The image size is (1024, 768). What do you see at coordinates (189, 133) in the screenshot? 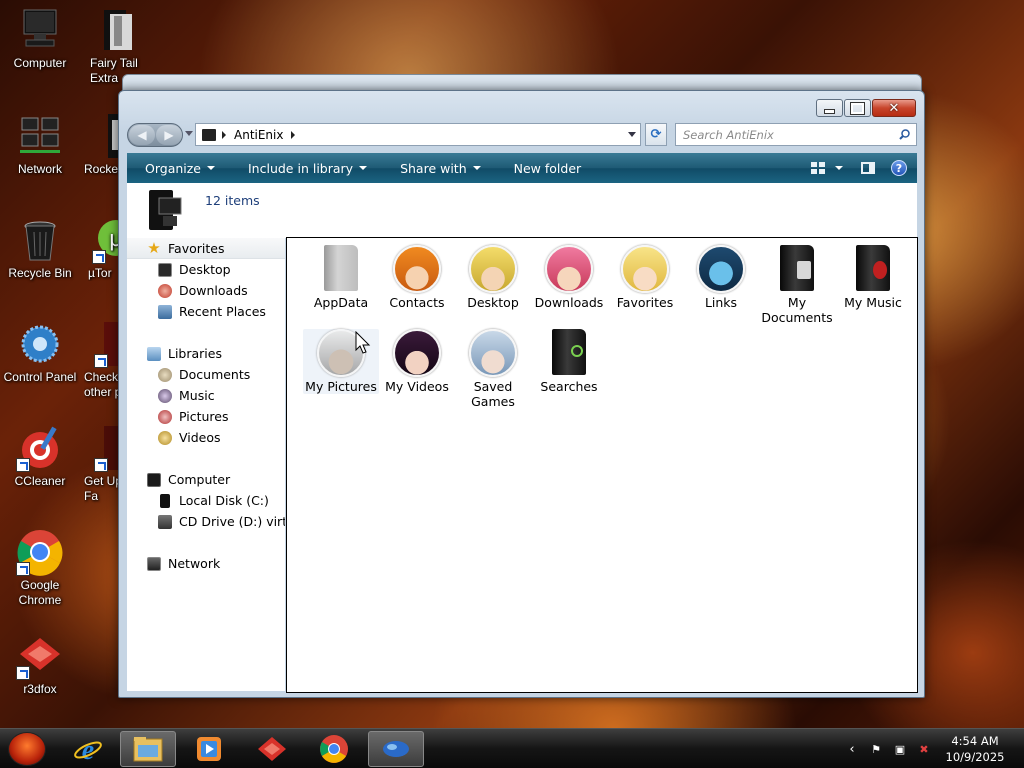
I see `recent-pages-dropdown` at bounding box center [189, 133].